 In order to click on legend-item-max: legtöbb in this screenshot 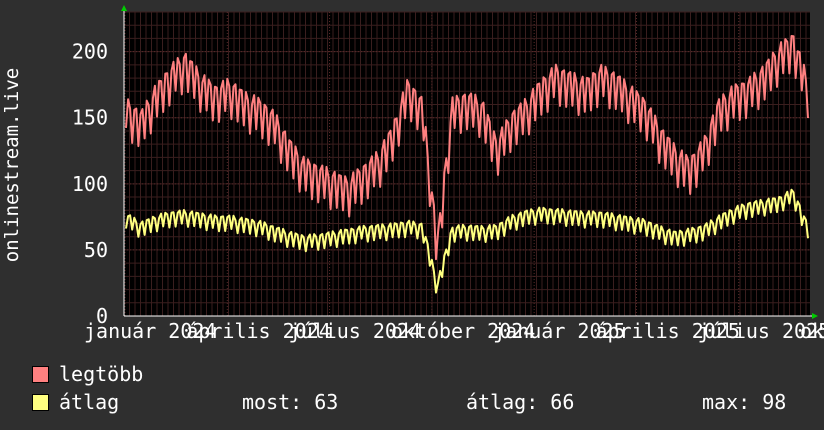, I will do `click(87, 374)`.